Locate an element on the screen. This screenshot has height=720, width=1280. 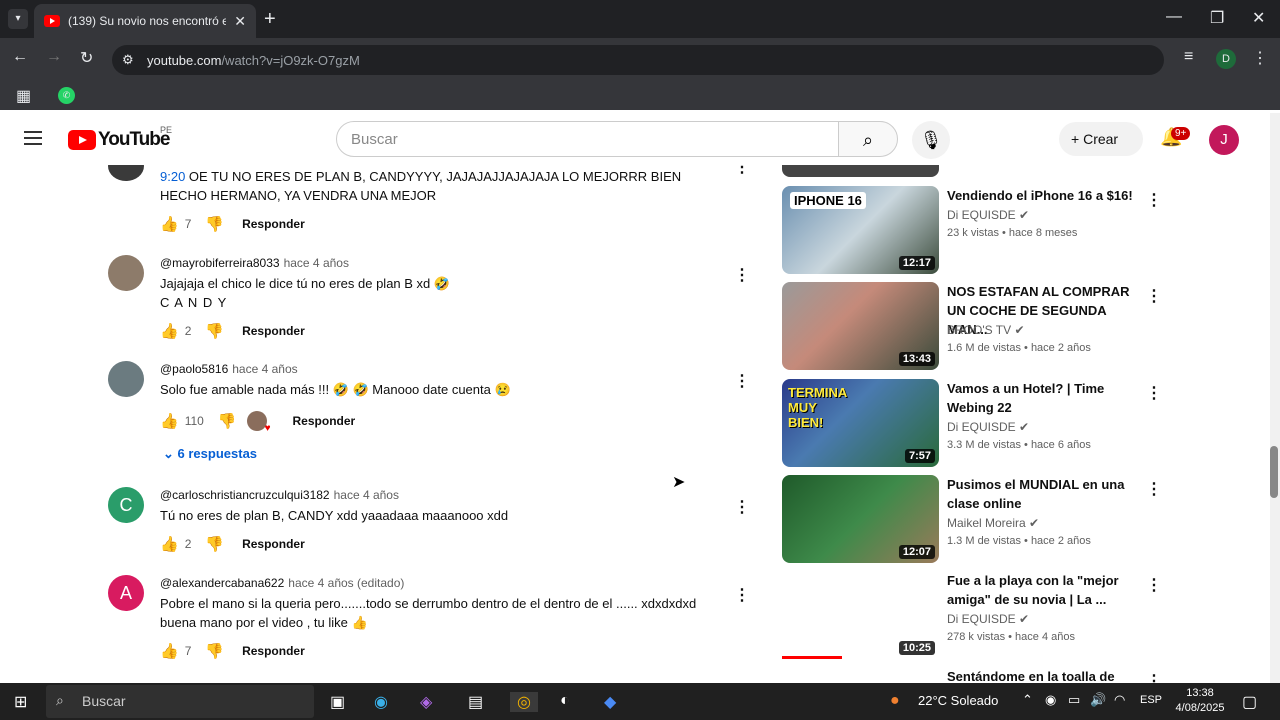
notification-center-icon: ▢ is located at coordinates (1249, 702).